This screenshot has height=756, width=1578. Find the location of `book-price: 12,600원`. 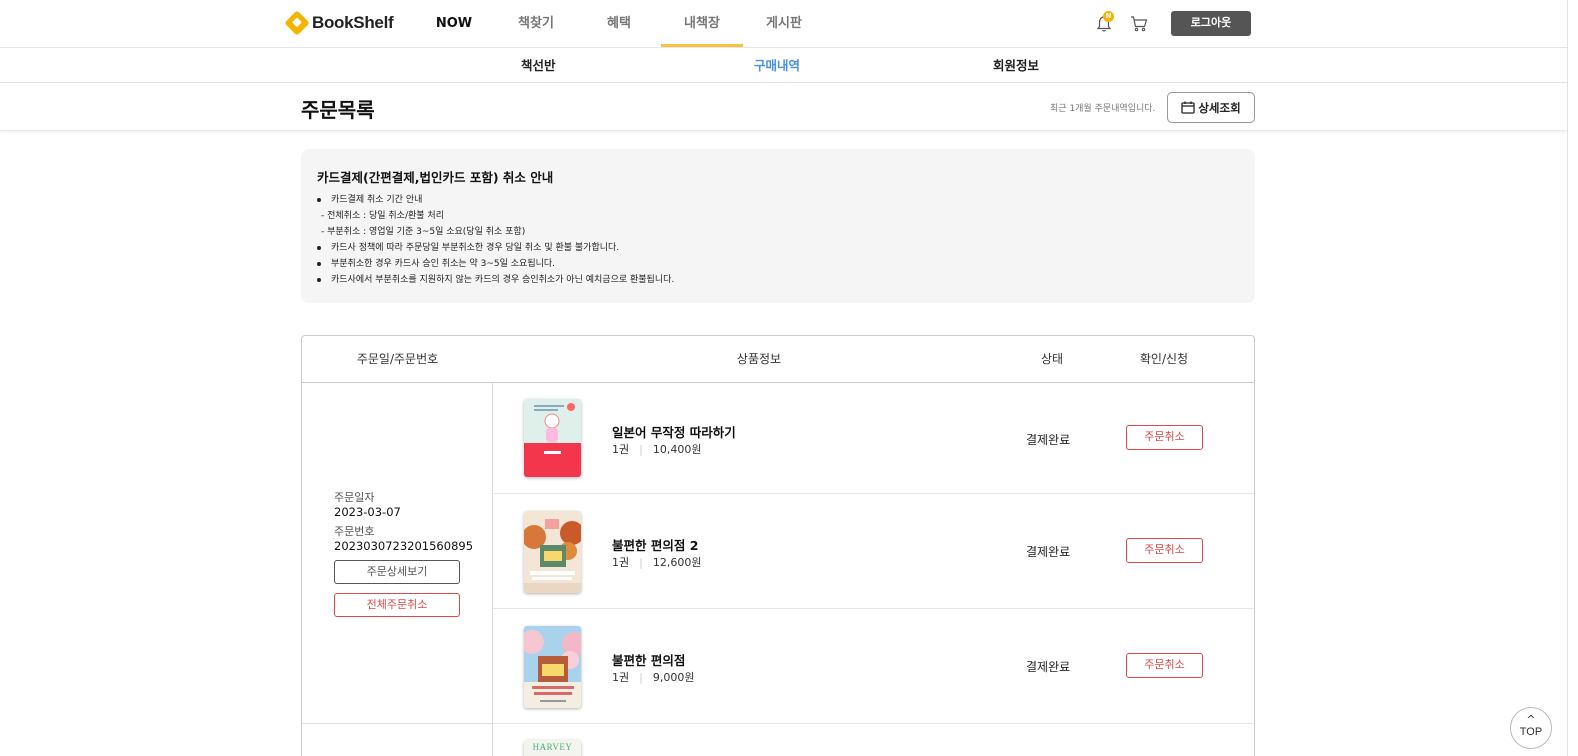

book-price: 12,600원 is located at coordinates (677, 562).